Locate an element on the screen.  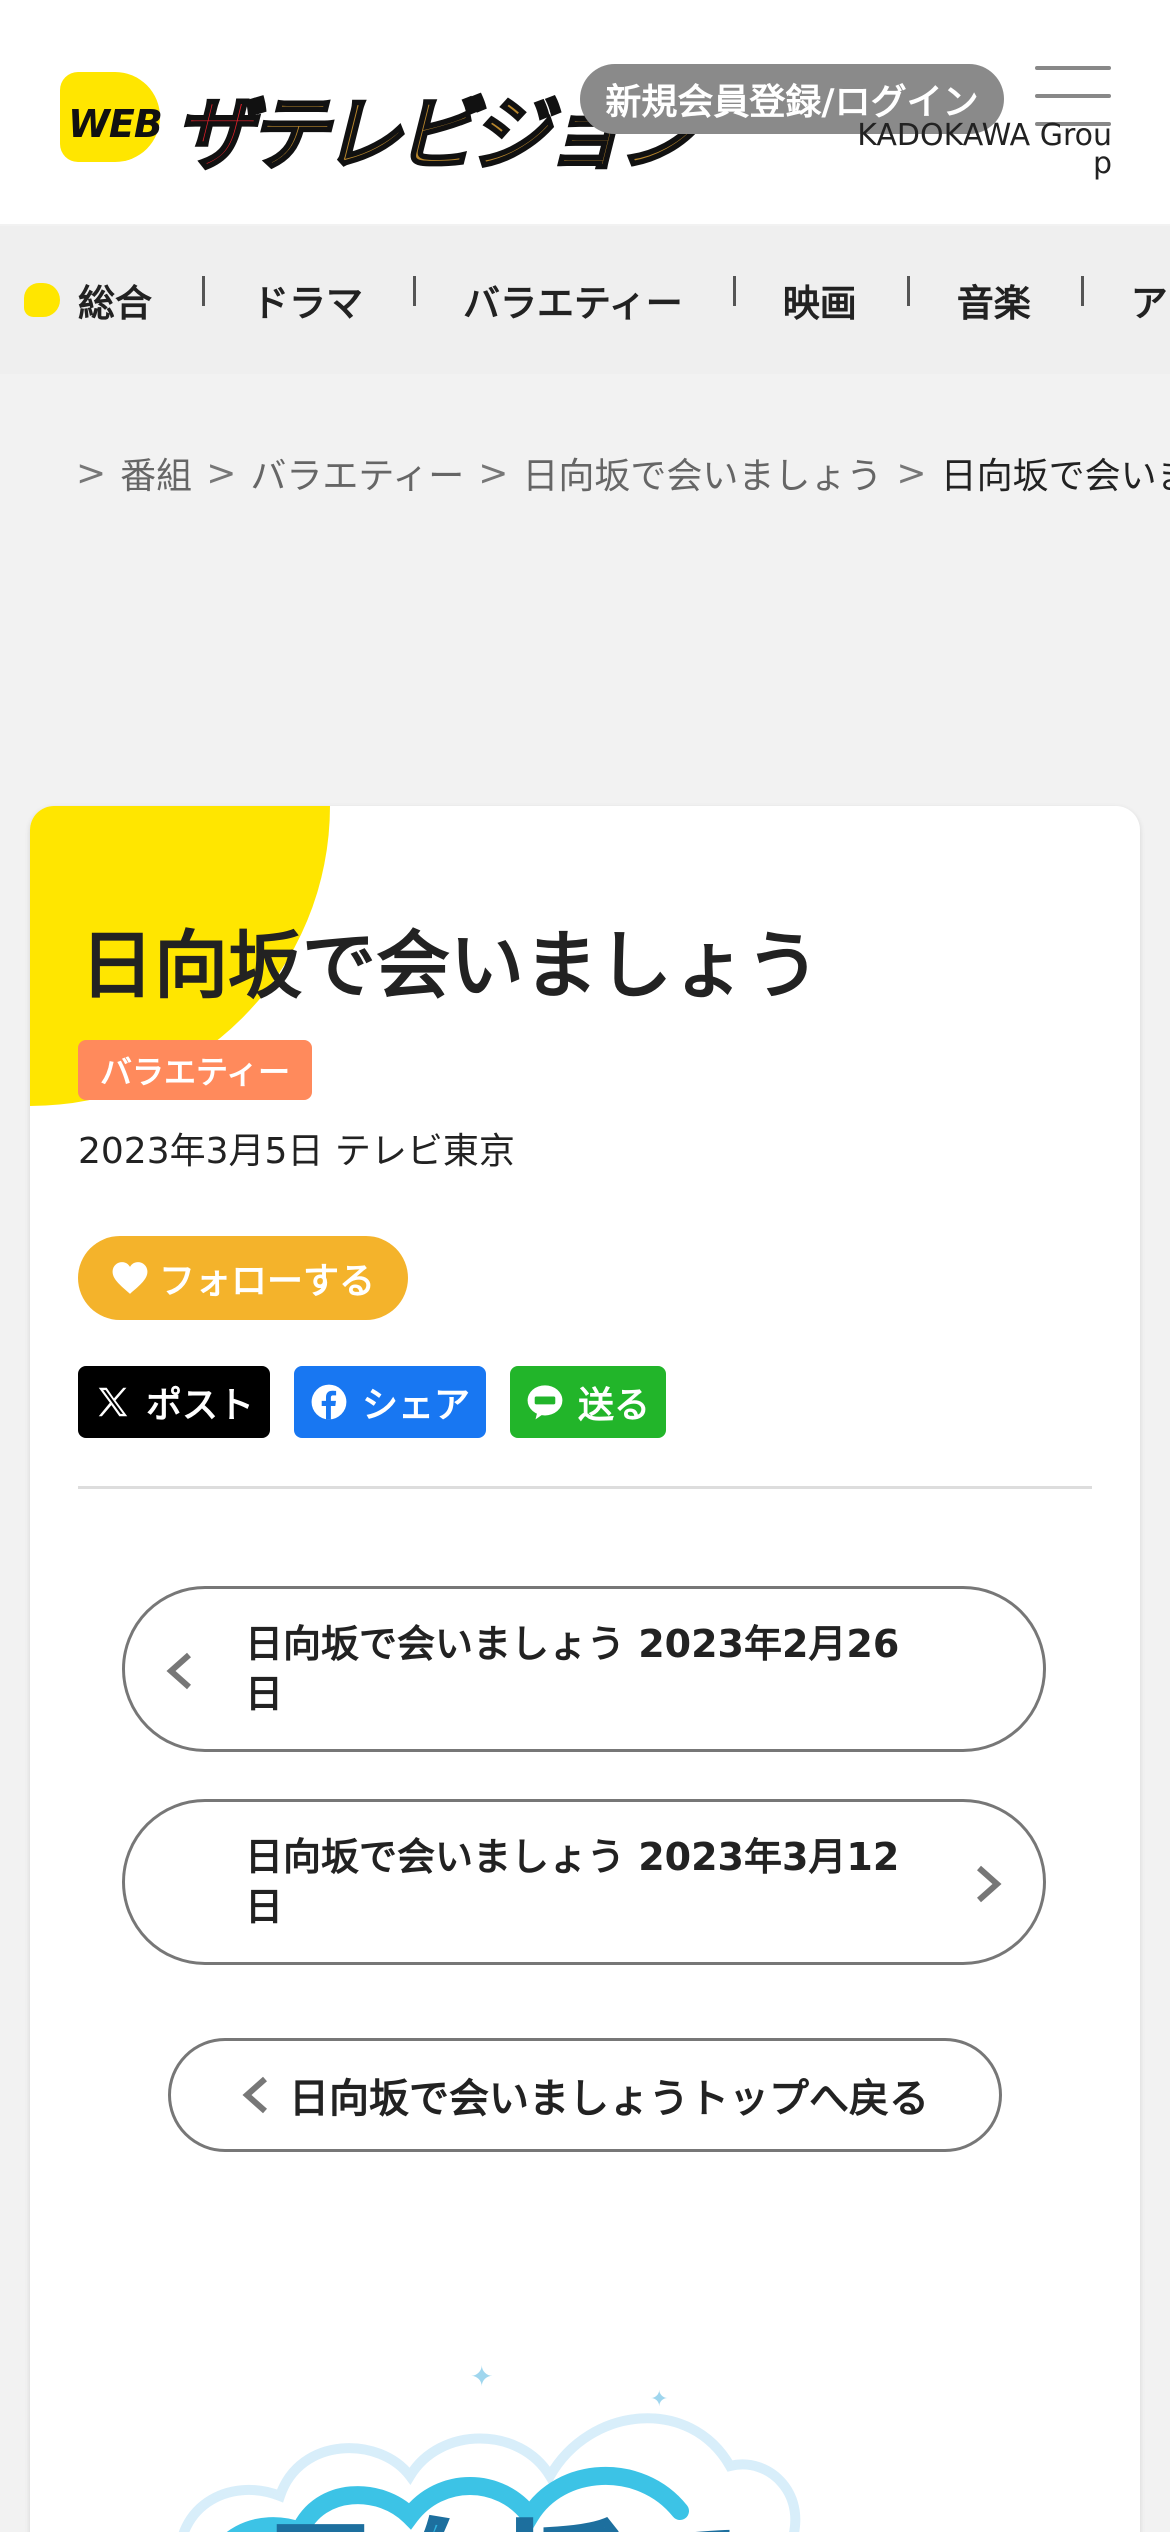
category-nav-item: 音楽 is located at coordinates (993, 300).